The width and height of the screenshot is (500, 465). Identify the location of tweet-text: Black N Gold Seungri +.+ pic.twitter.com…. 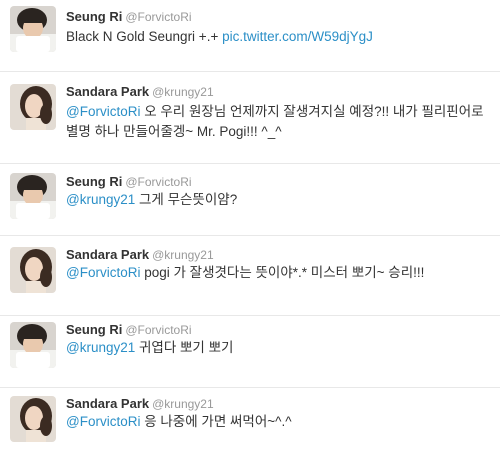
(276, 37).